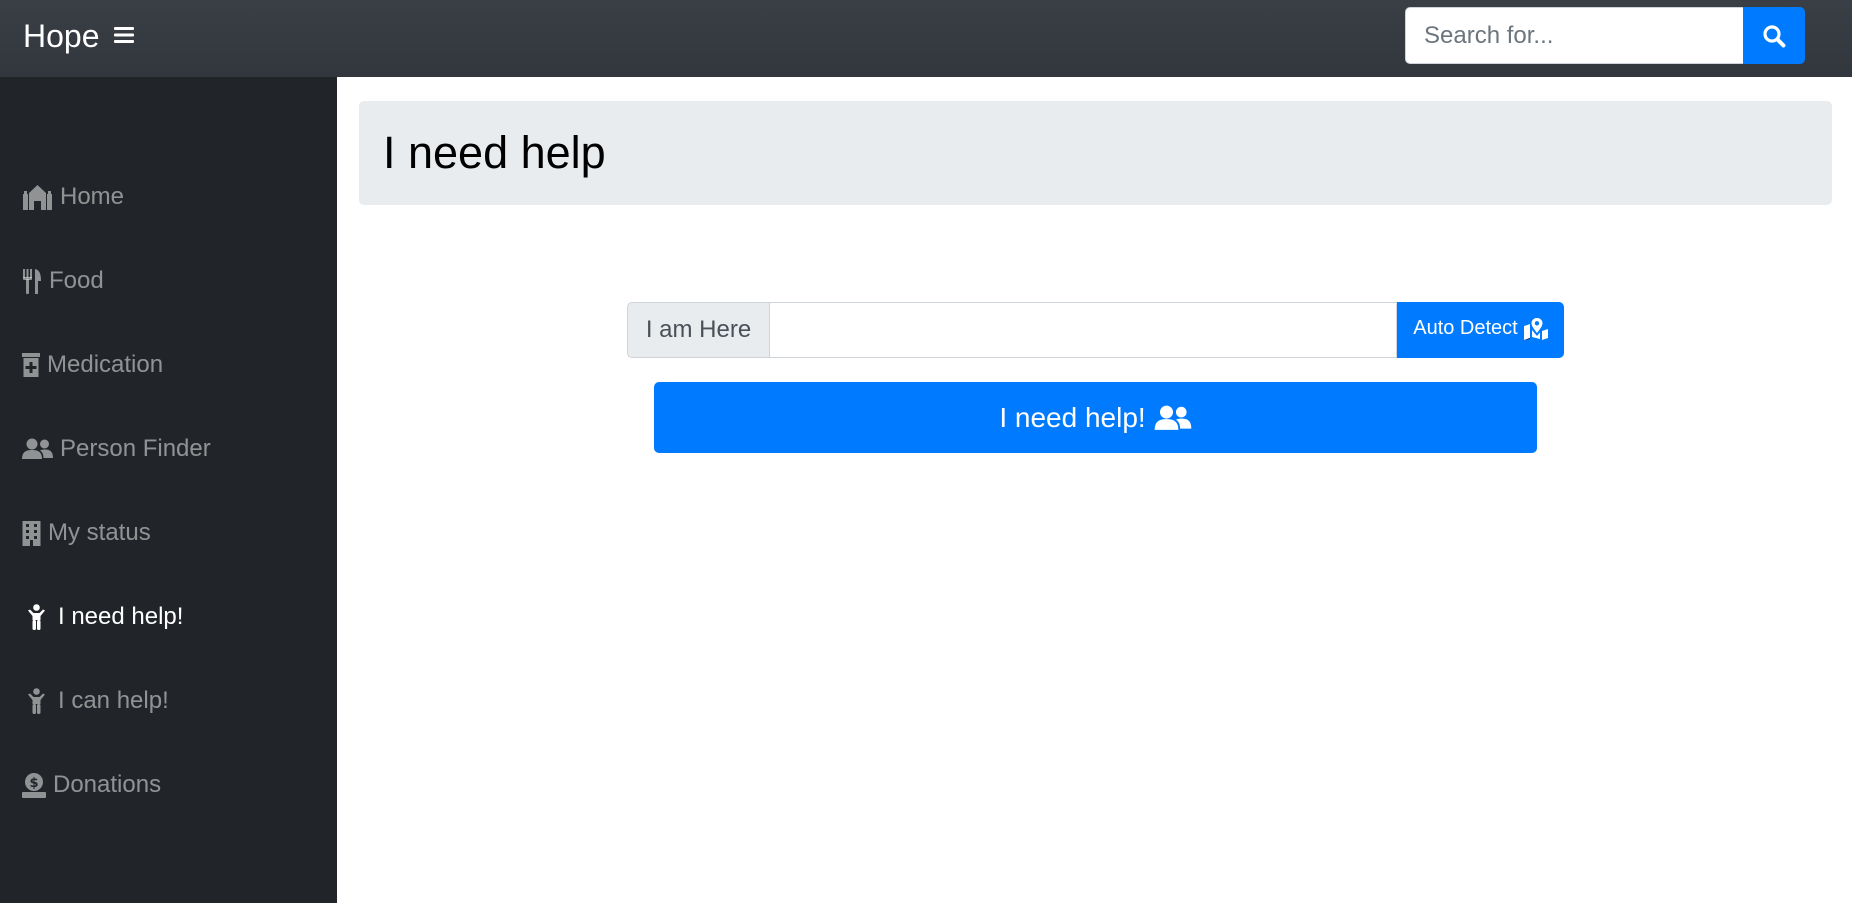 The width and height of the screenshot is (1852, 903). What do you see at coordinates (124, 35) in the screenshot?
I see `hamburger-icon` at bounding box center [124, 35].